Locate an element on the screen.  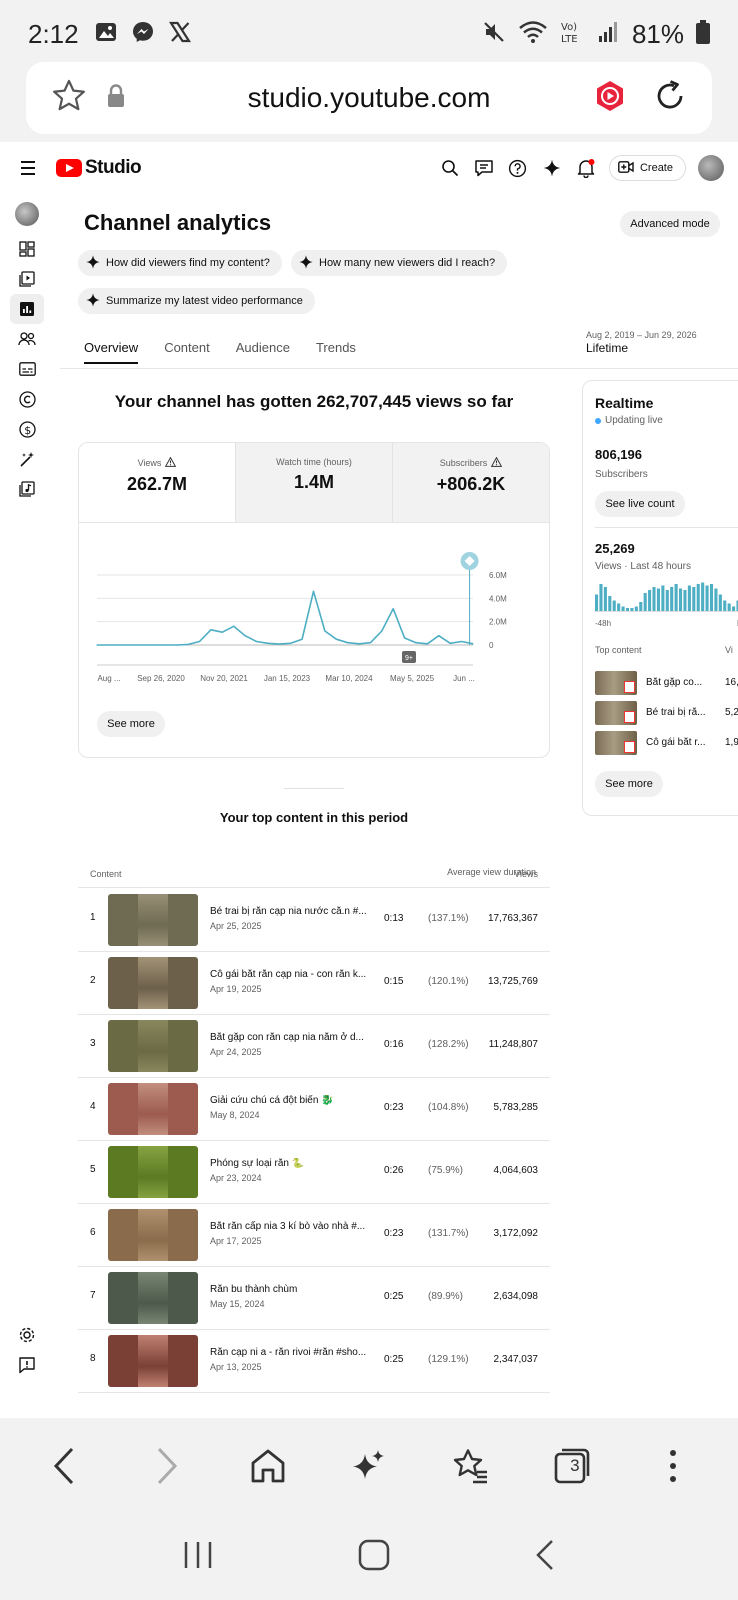
studio-logo: Studio is located at coordinates (99, 168).